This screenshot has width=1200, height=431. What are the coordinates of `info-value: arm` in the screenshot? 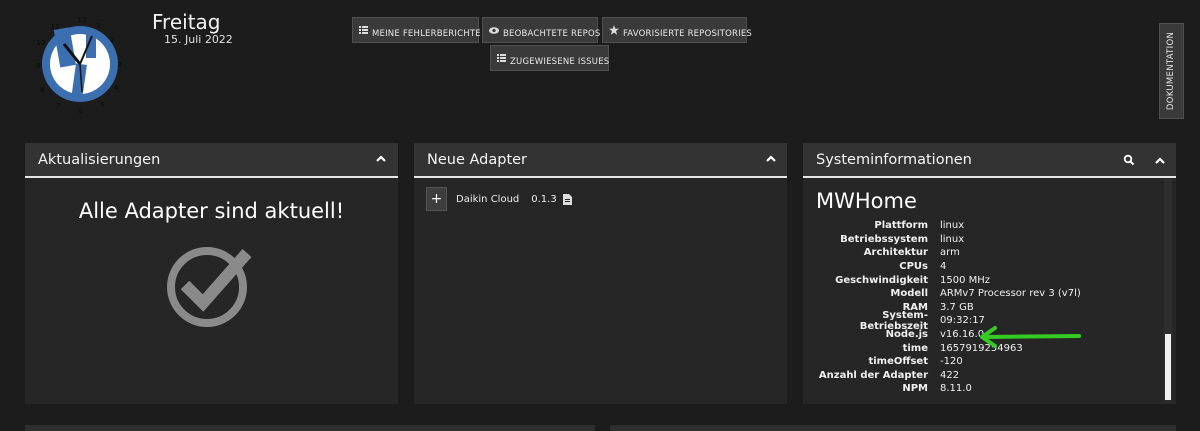 It's located at (950, 253).